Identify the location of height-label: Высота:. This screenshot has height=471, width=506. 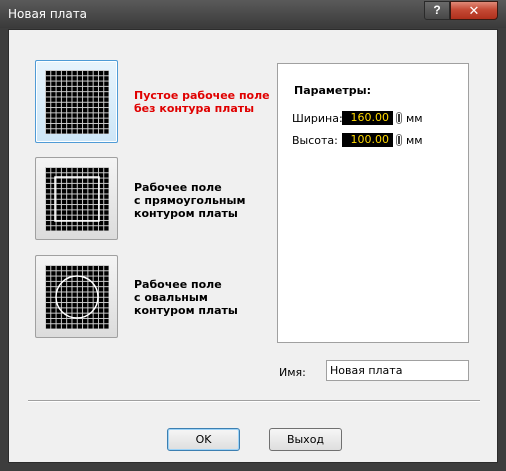
(315, 140).